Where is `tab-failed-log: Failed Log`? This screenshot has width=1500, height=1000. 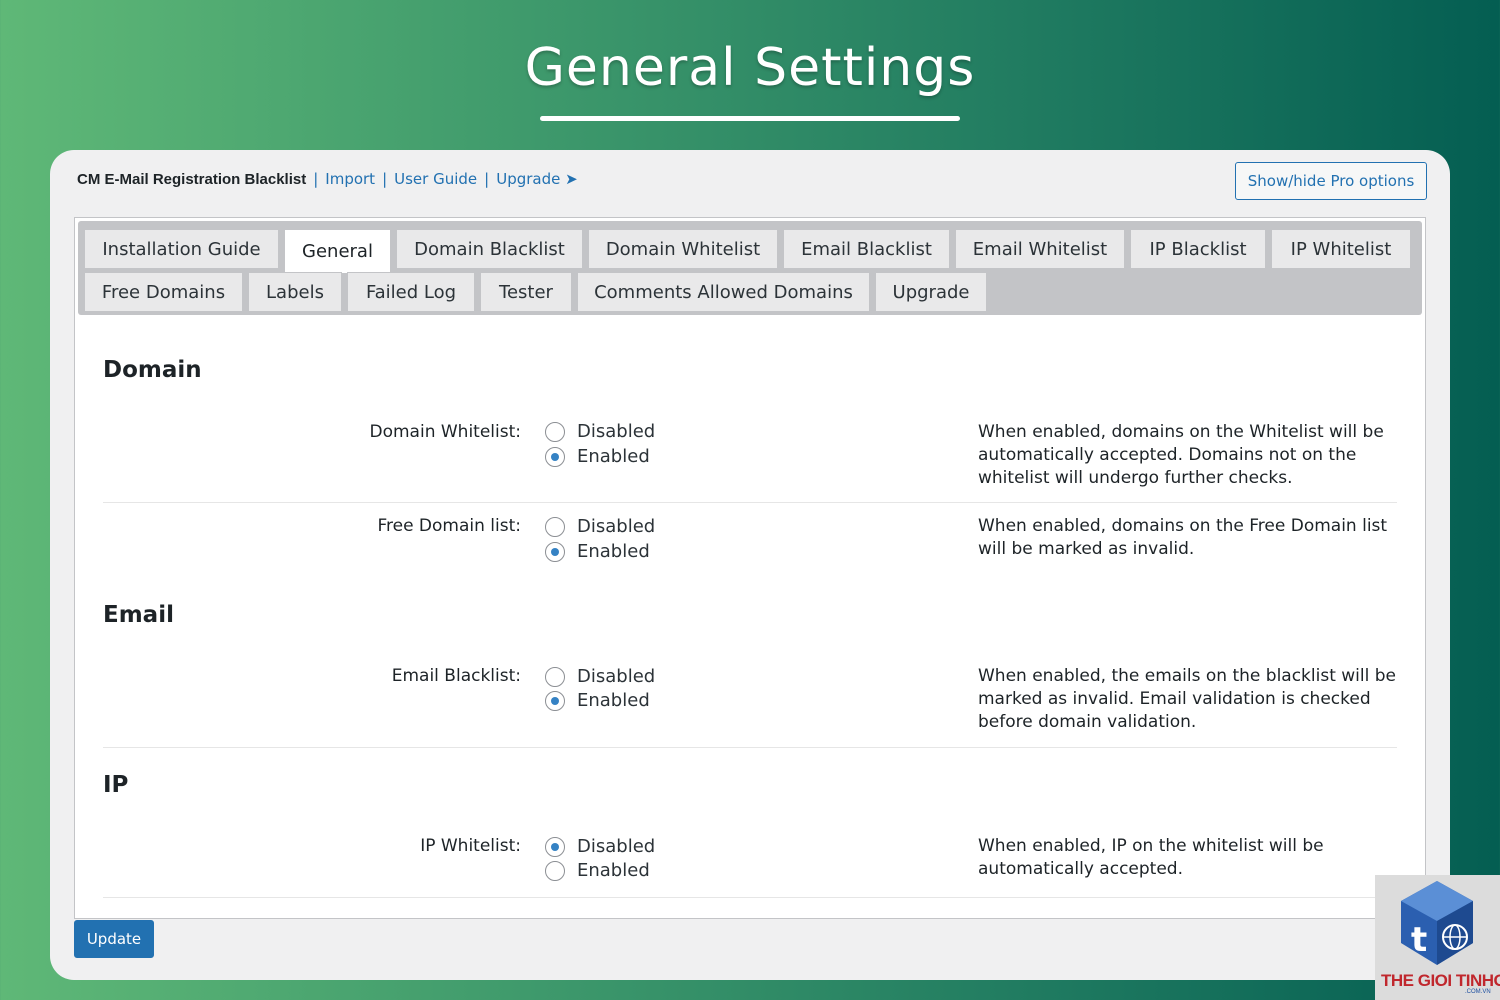 tab-failed-log: Failed Log is located at coordinates (411, 292).